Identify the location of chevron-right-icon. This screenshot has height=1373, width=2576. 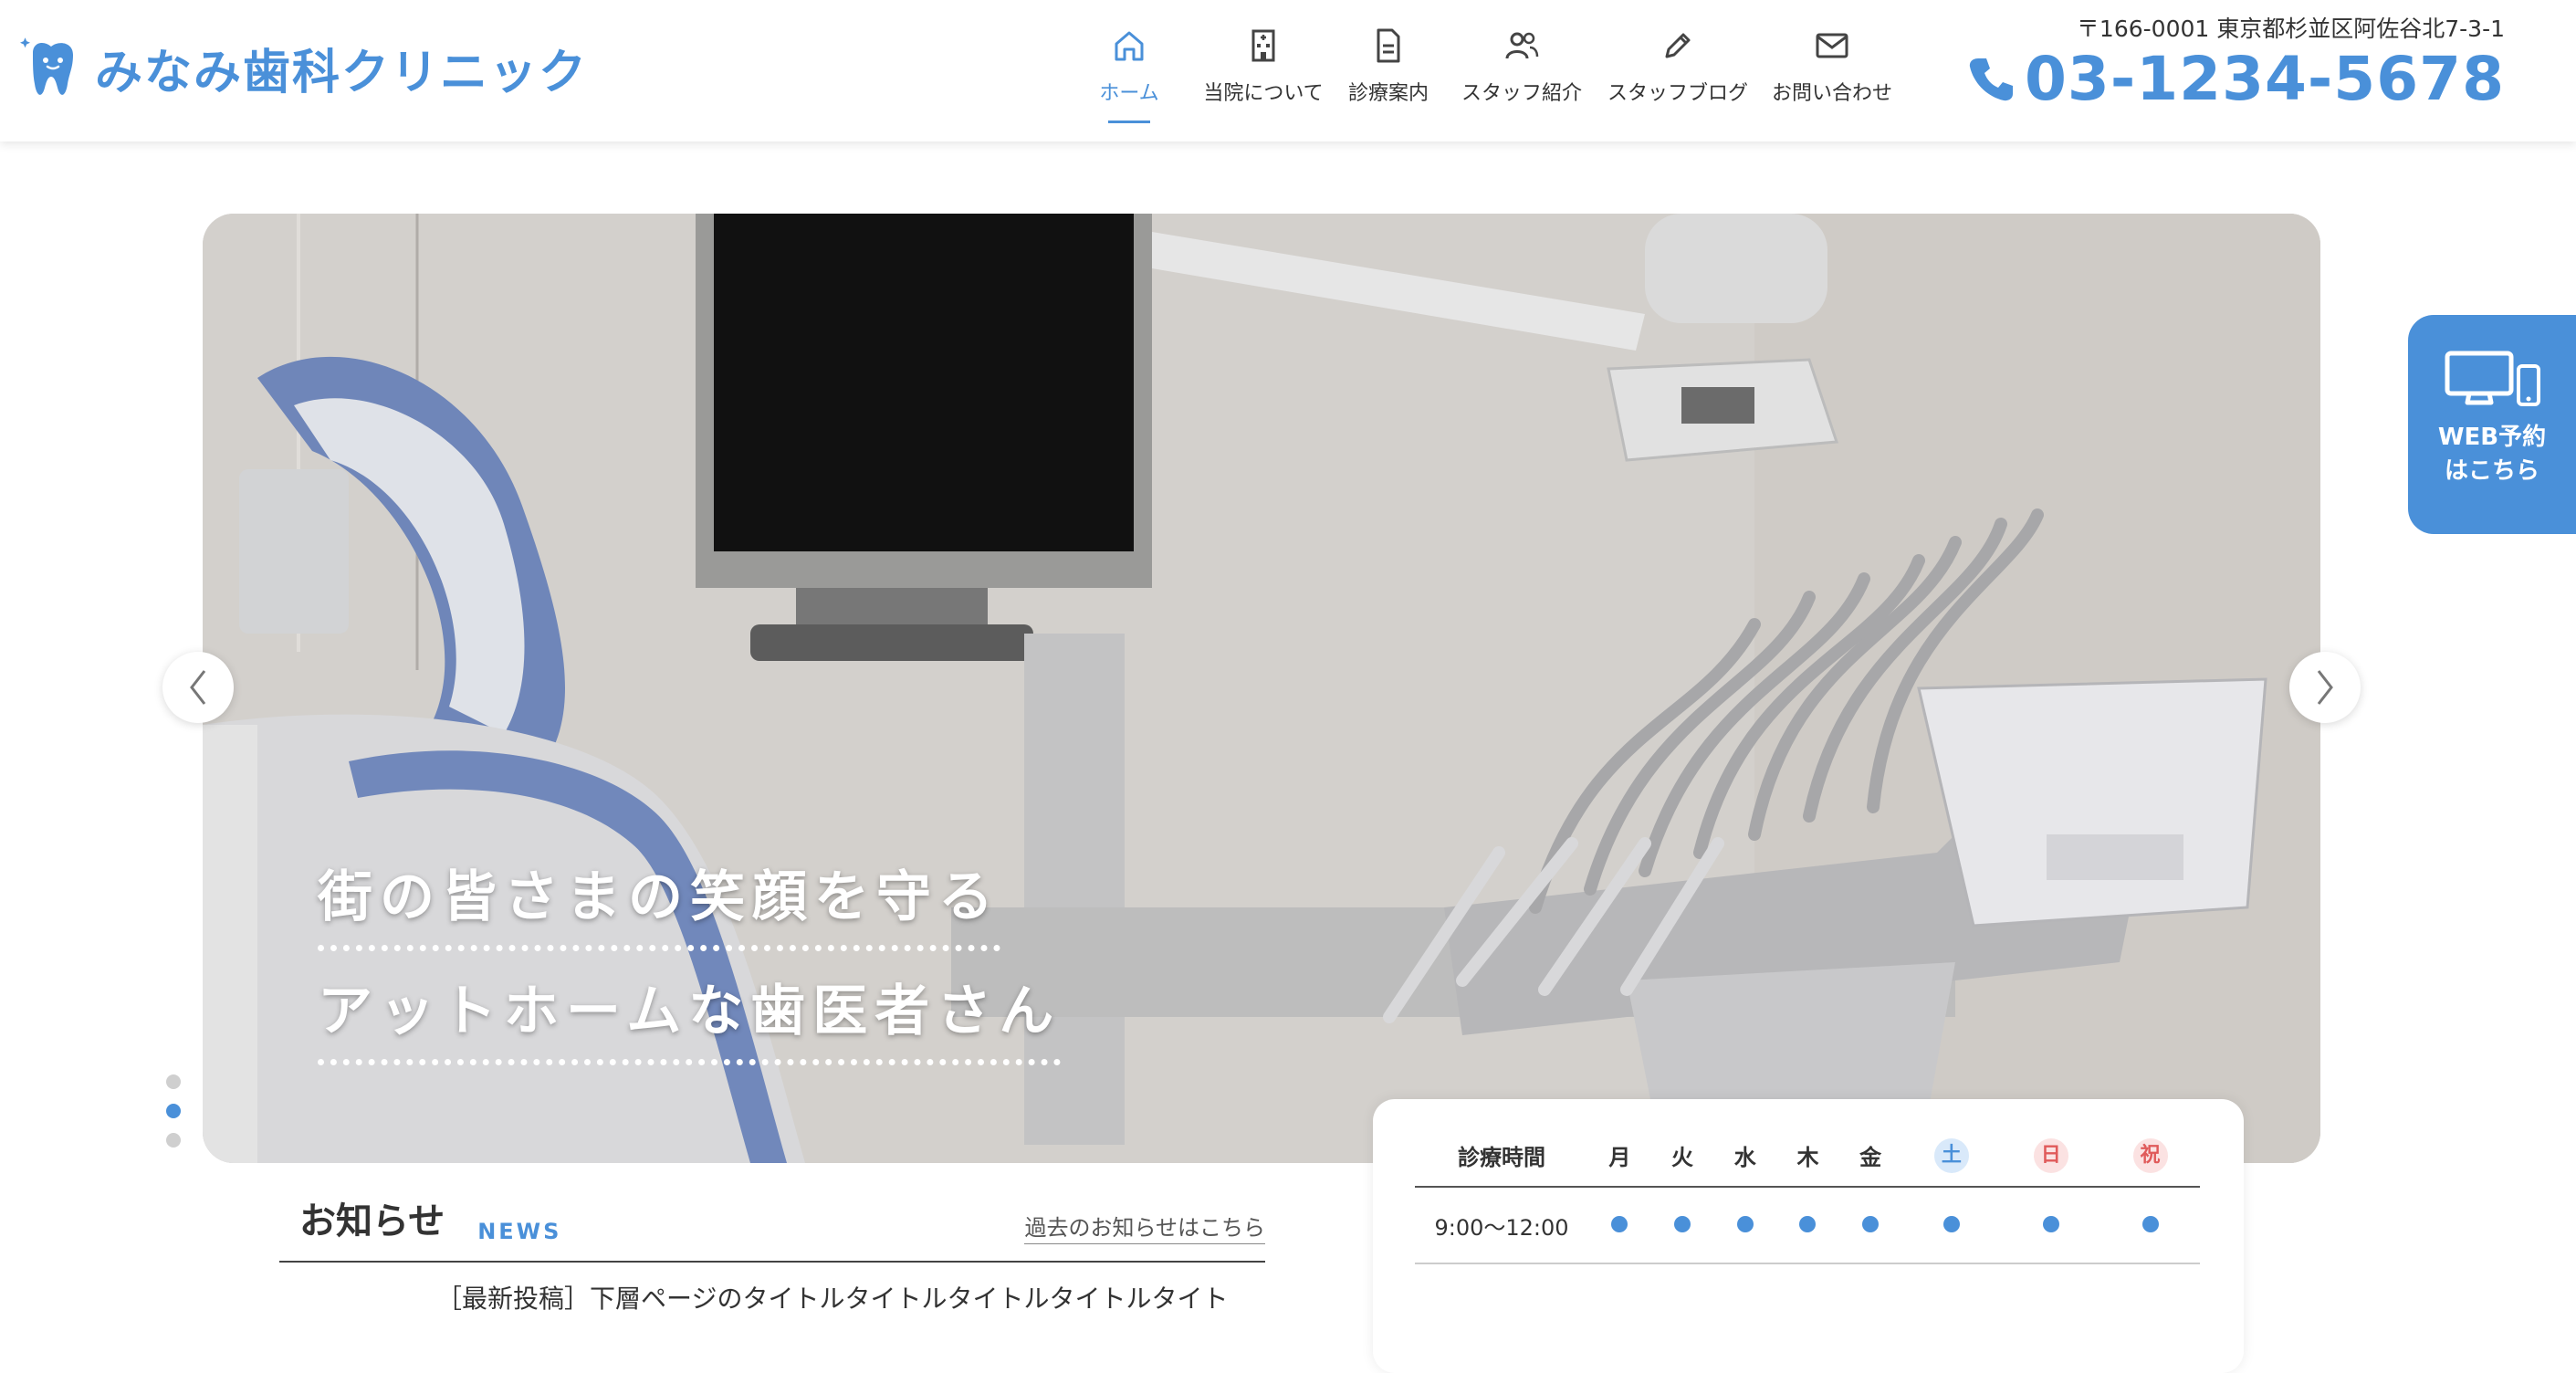
(2325, 688).